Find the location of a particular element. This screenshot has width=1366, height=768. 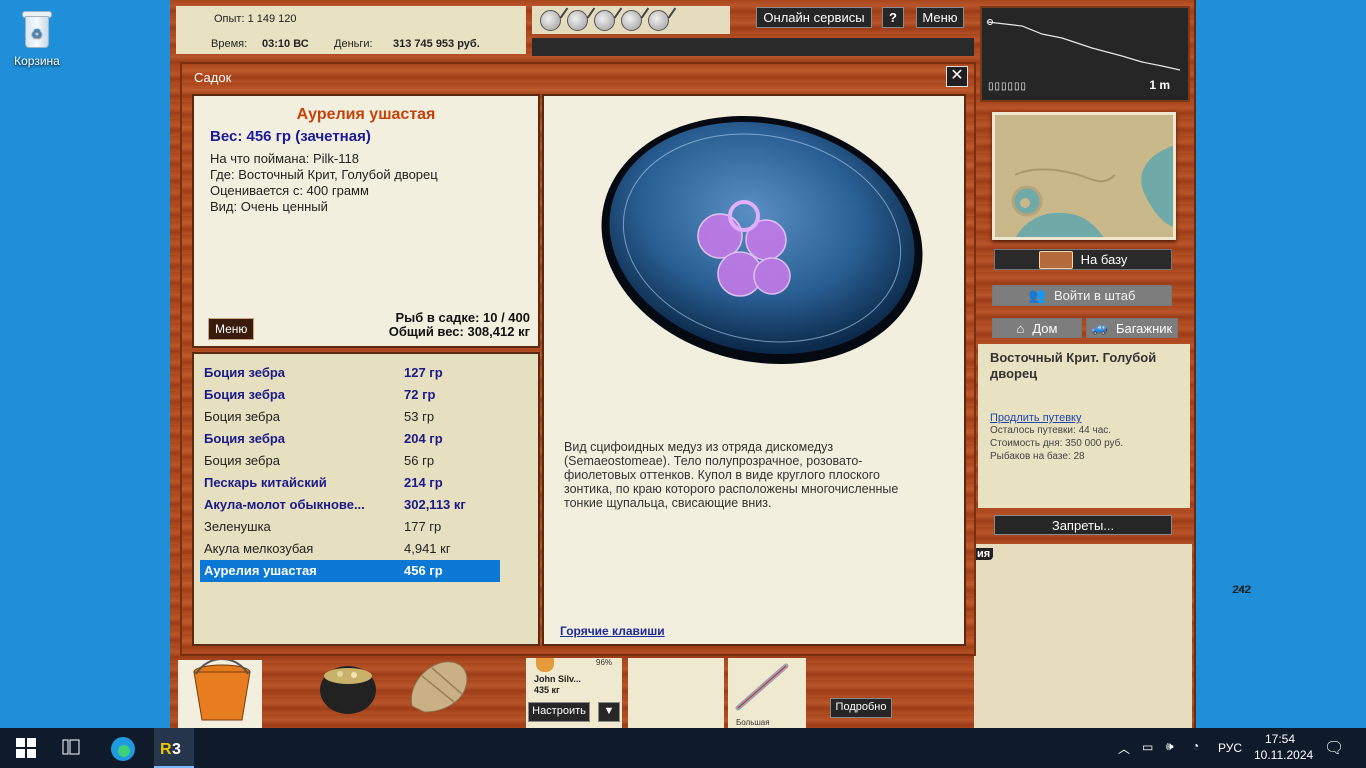

house-icon is located at coordinates (1055, 259).